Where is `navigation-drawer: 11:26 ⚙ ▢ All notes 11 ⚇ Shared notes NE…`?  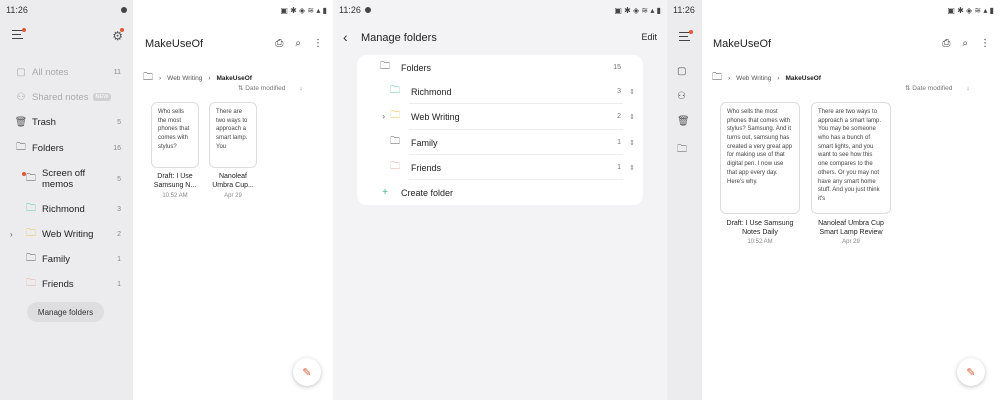 navigation-drawer: 11:26 ⚙ ▢ All notes 11 ⚇ Shared notes NE… is located at coordinates (66, 200).